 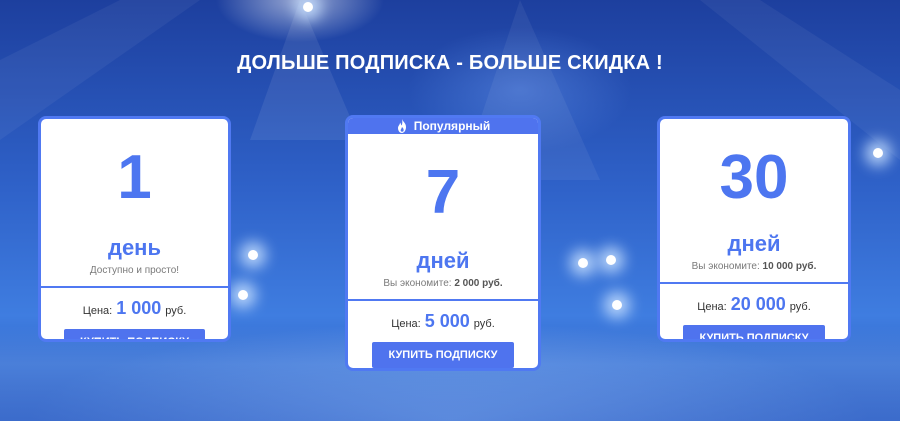 I want to click on page-title: ДОЛЬШЕ ПОДПИСКА - БОЛЬШЕ СКИДКА !, so click(x=450, y=63).